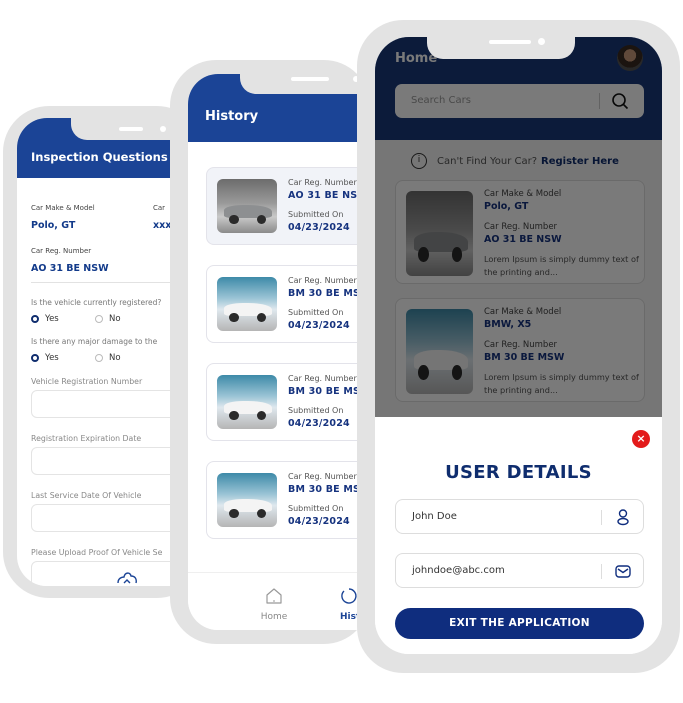  What do you see at coordinates (96, 302) in the screenshot?
I see `question-registered: Is the vehicle currently registered?` at bounding box center [96, 302].